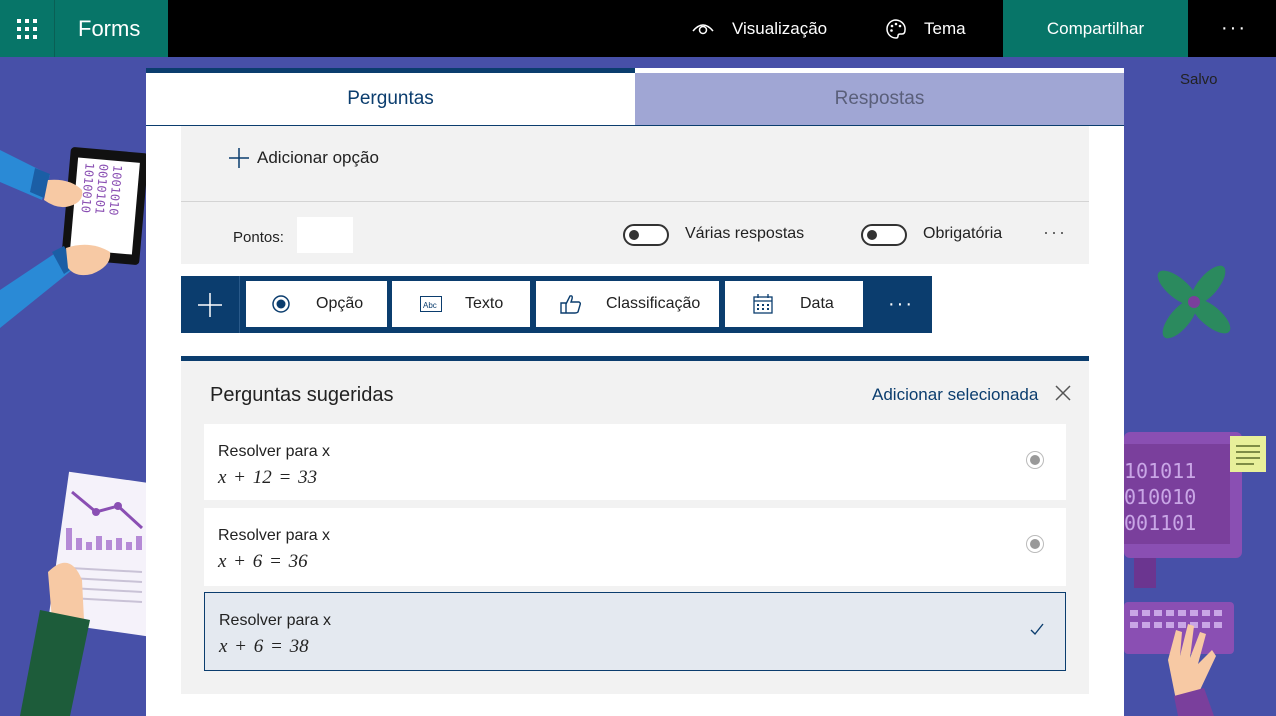 This screenshot has height=716, width=1276. I want to click on preview-label: Visualização, so click(780, 28).